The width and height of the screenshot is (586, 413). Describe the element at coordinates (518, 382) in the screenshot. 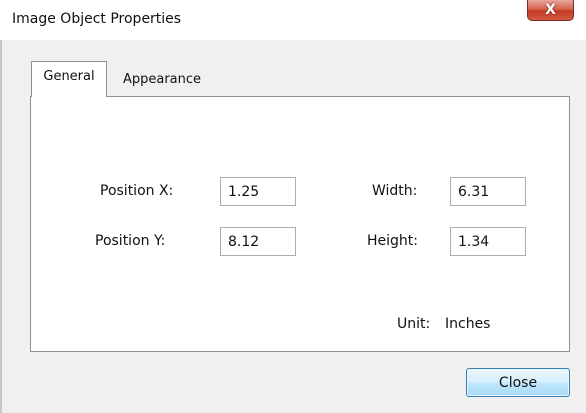

I see `close-button: Close` at that location.